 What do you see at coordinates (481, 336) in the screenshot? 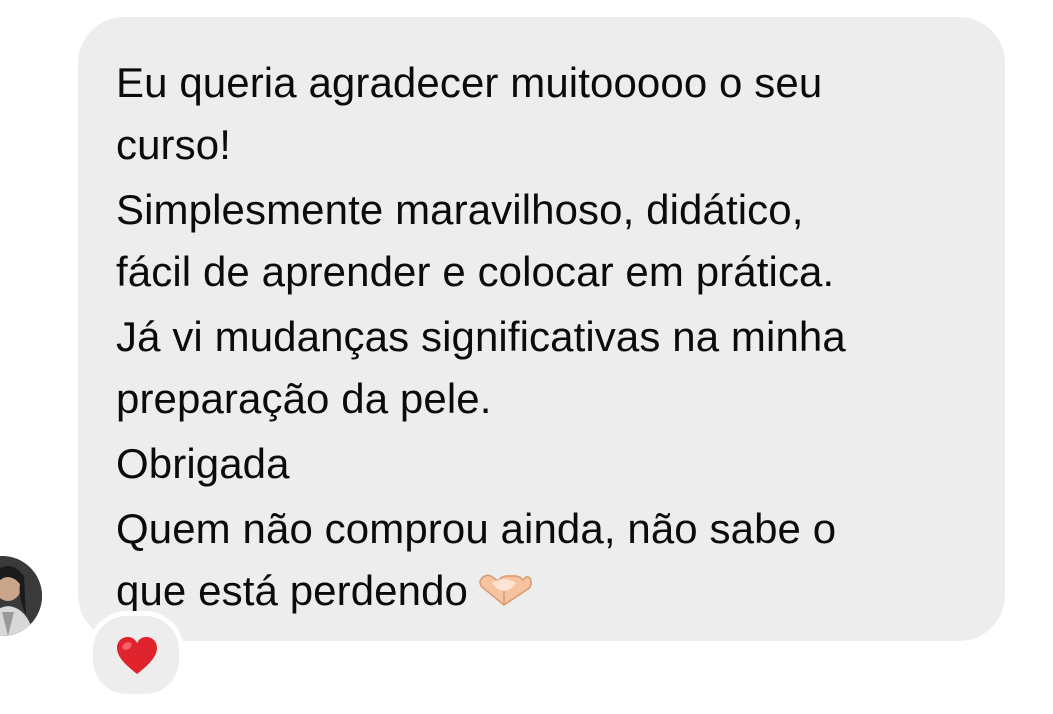
I see `message-line: Já vi mudanças significativas na minha` at bounding box center [481, 336].